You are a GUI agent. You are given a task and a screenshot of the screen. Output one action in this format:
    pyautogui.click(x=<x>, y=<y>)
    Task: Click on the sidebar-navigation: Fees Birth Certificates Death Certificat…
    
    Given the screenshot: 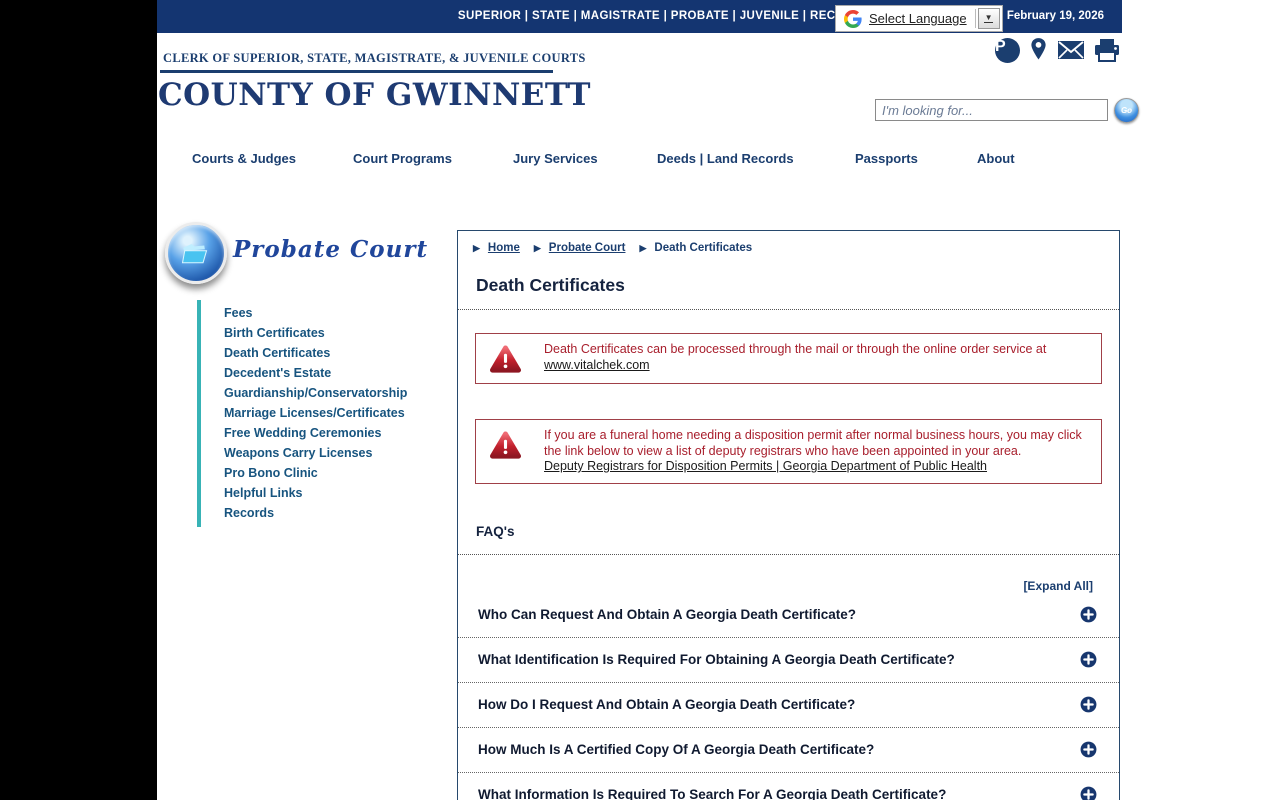 What is the action you would take?
    pyautogui.click(x=302, y=413)
    